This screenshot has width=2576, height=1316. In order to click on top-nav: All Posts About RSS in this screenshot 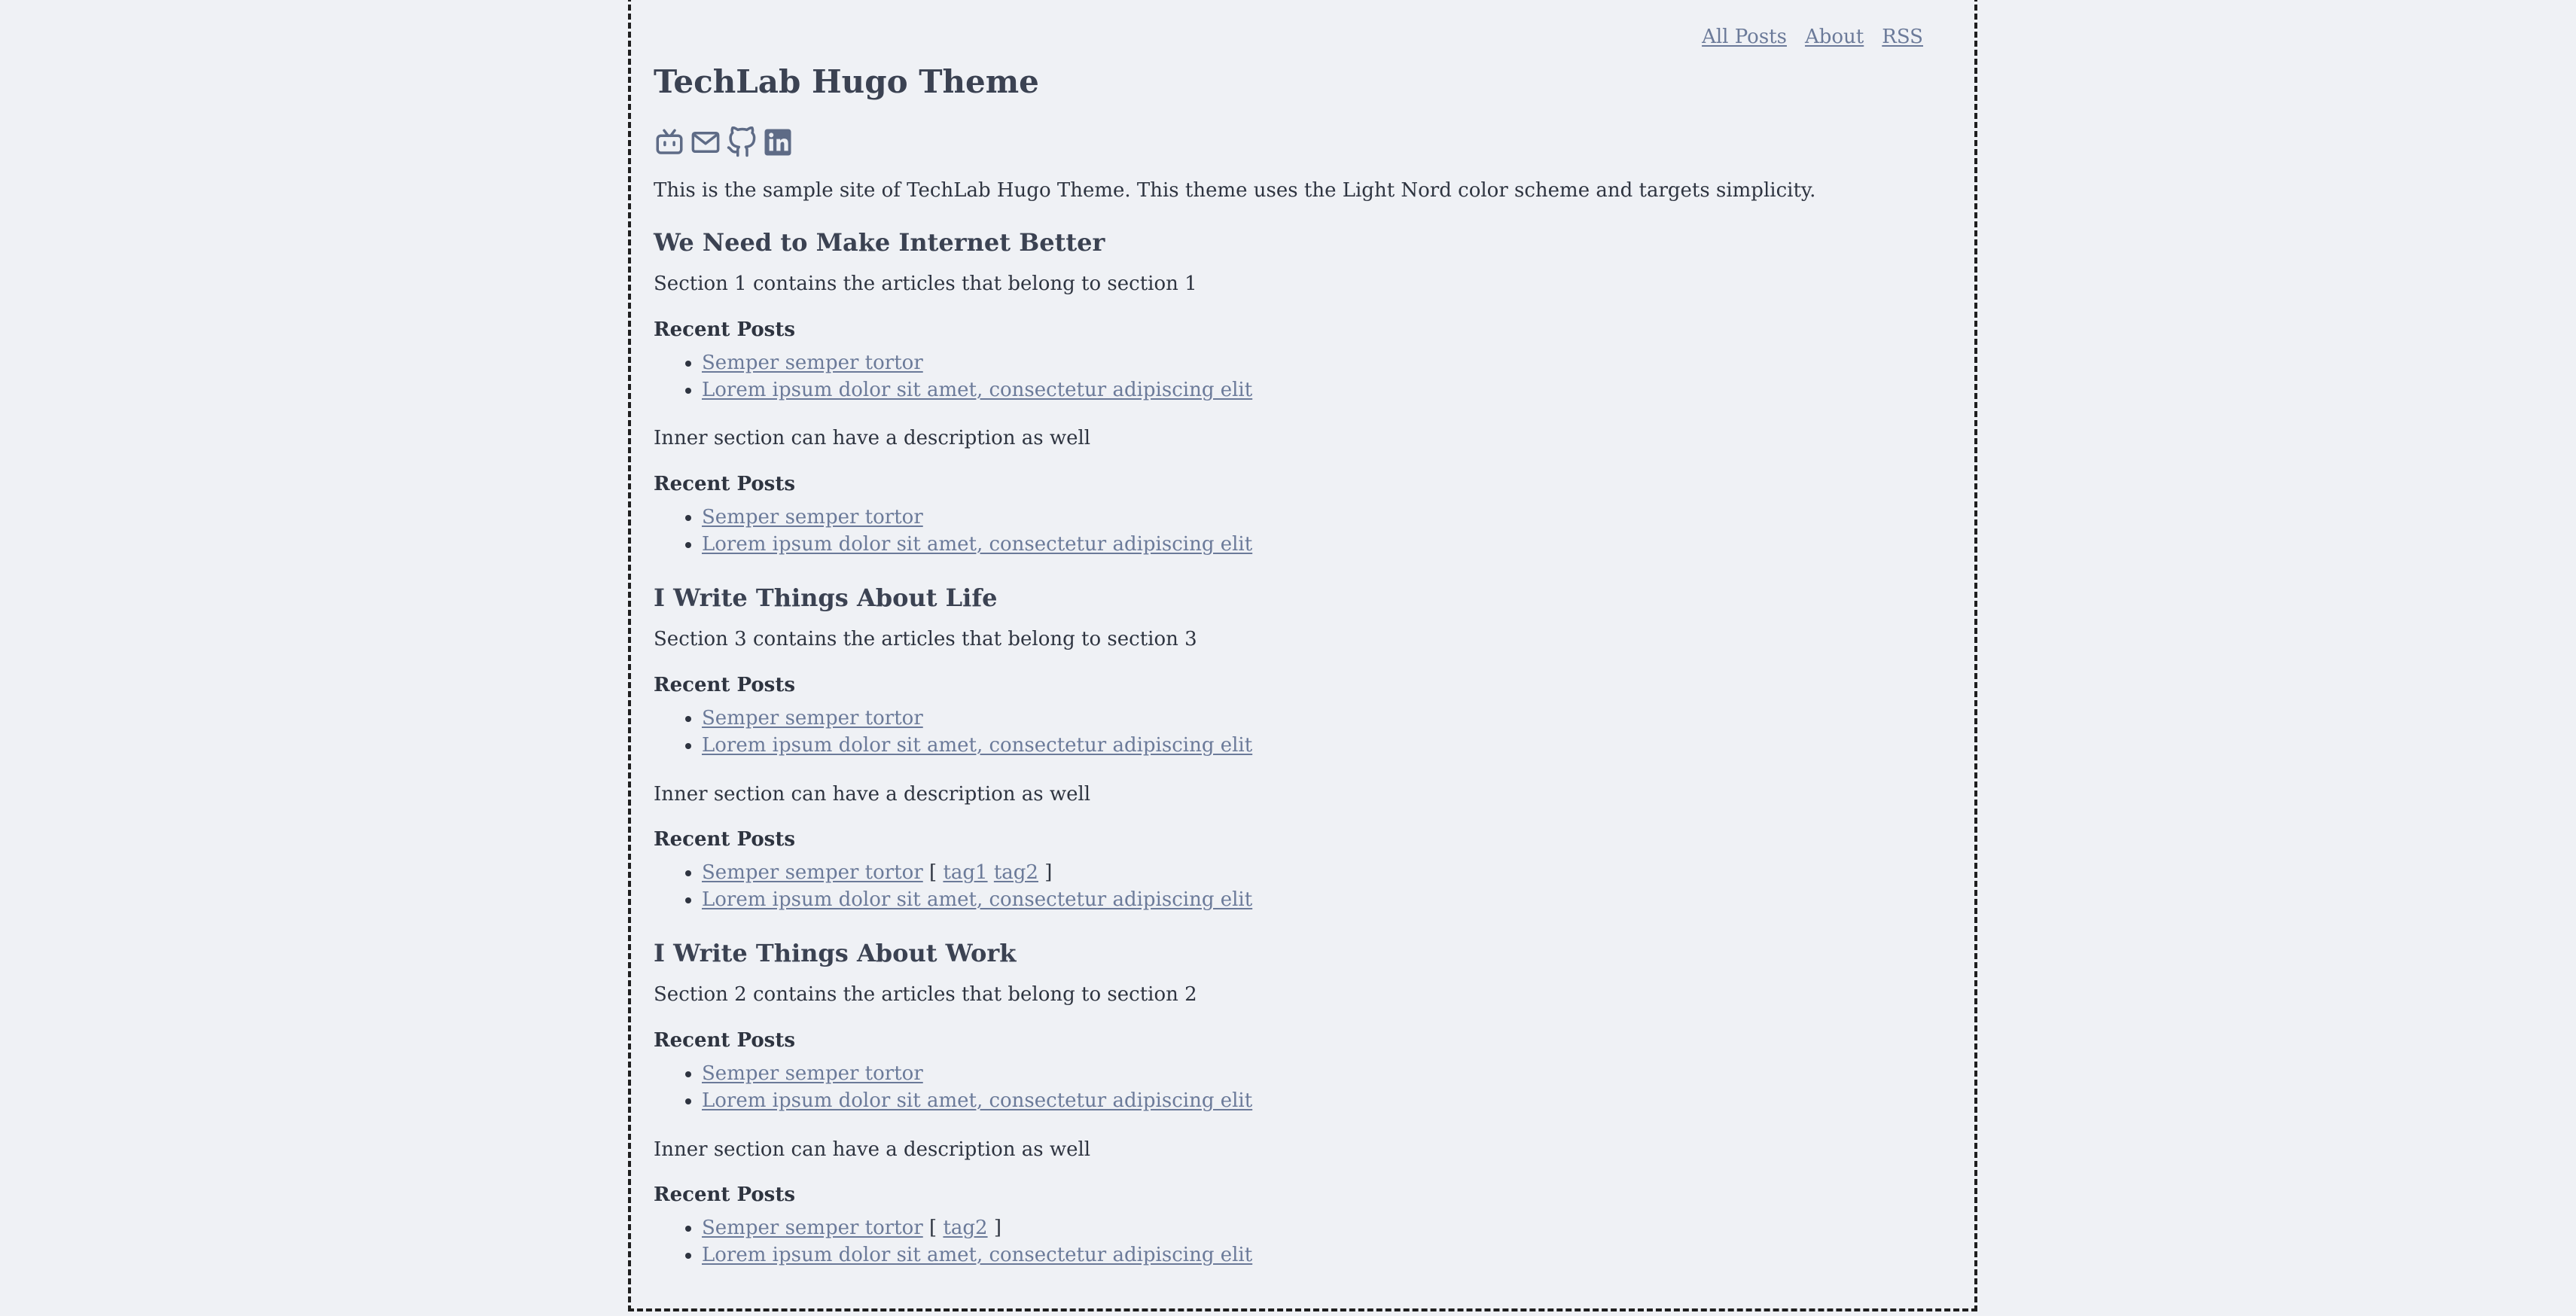, I will do `click(1812, 37)`.